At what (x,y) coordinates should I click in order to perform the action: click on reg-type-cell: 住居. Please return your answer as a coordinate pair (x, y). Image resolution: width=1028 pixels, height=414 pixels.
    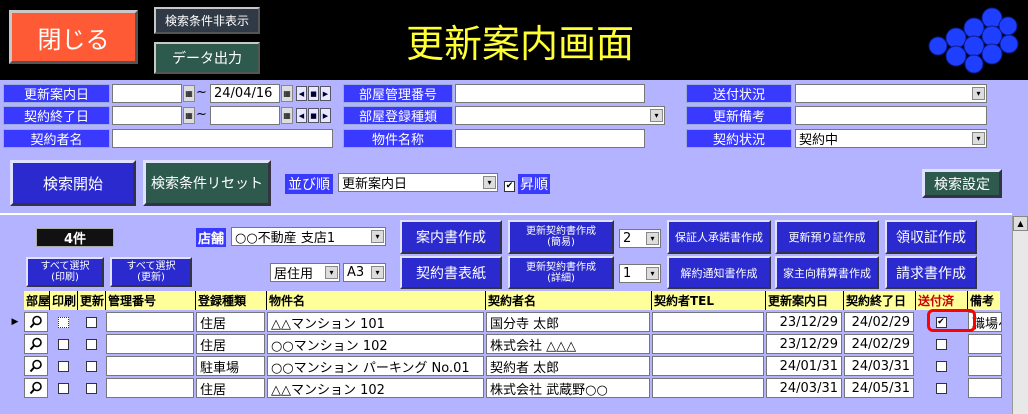
    Looking at the image, I should click on (230, 388).